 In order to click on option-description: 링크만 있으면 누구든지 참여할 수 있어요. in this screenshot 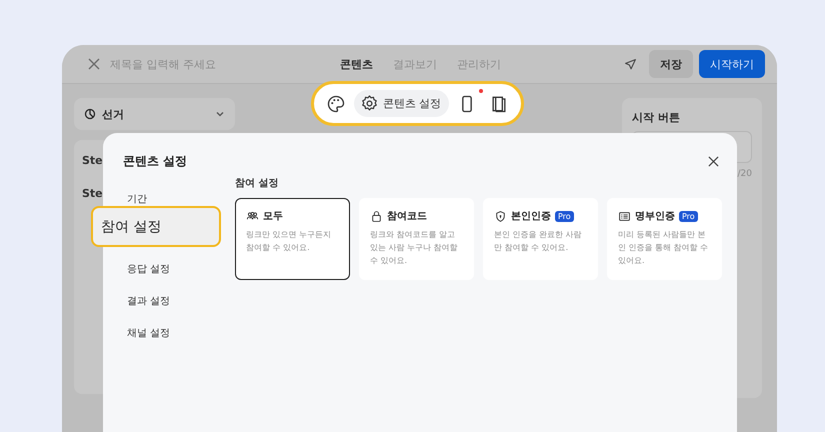, I will do `click(289, 241)`.